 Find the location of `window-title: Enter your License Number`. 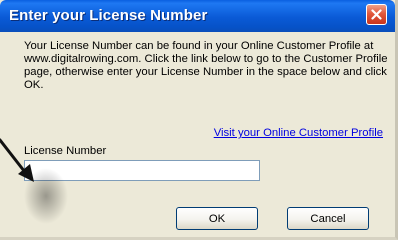

window-title: Enter your License Number is located at coordinates (108, 15).